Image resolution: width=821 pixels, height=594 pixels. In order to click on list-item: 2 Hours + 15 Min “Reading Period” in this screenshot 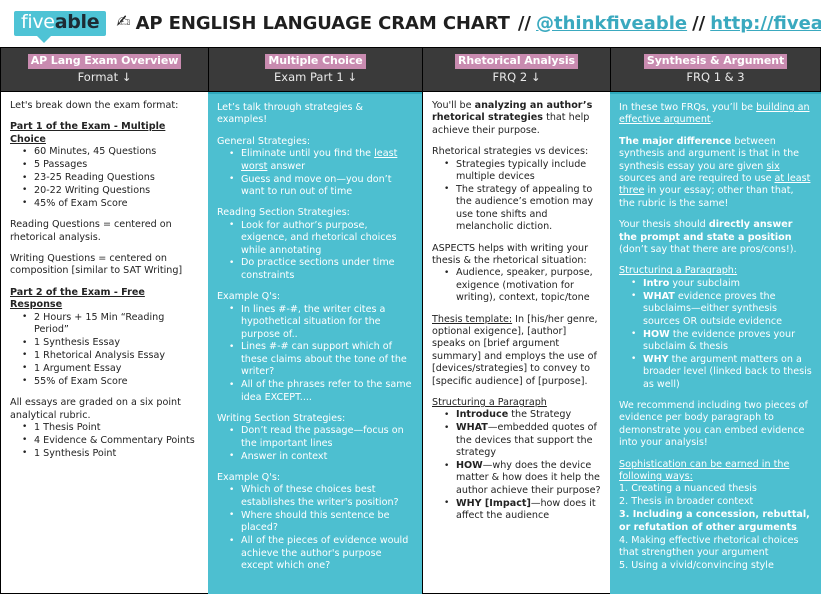, I will do `click(110, 324)`.